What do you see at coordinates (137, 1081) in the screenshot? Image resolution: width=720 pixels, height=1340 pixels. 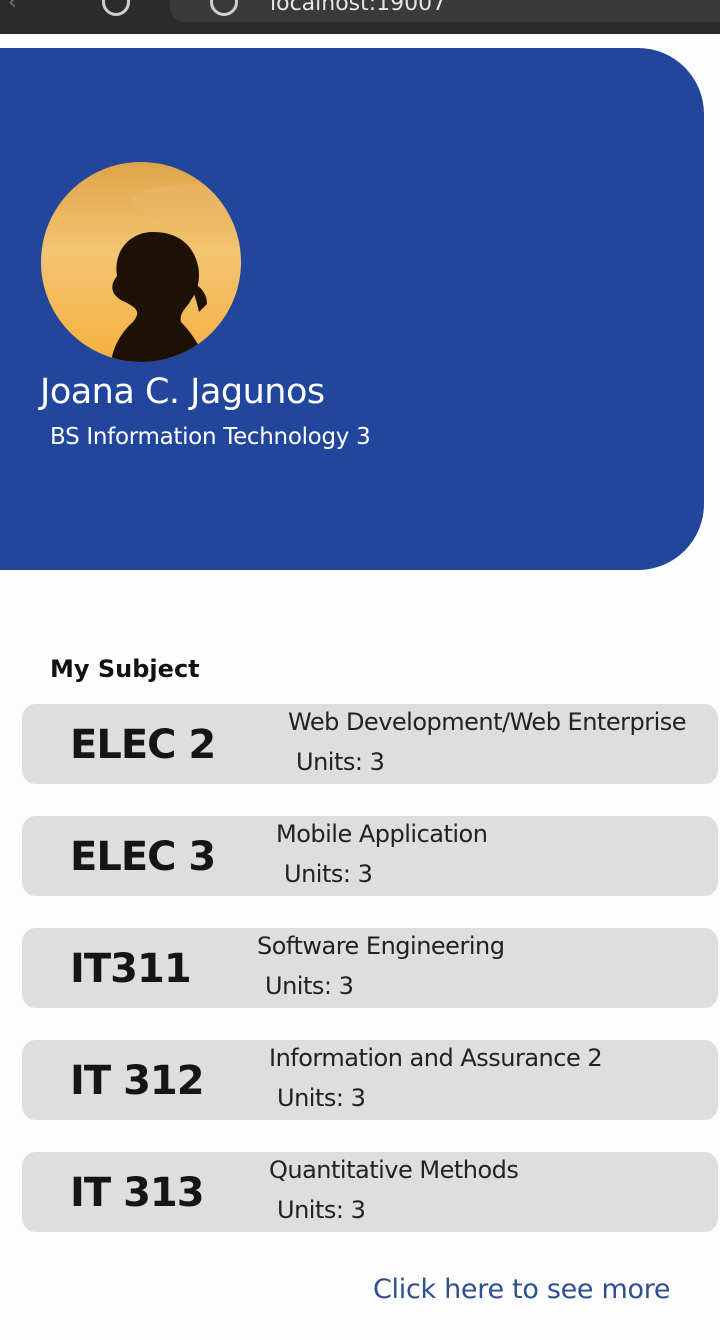 I see `subject-code: IT 312` at bounding box center [137, 1081].